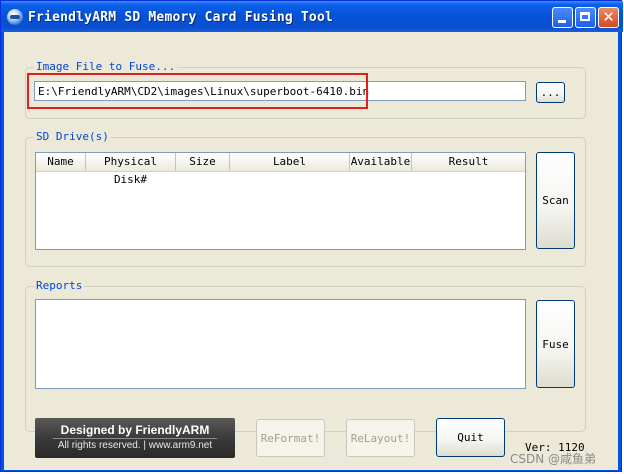  I want to click on app-icon, so click(15, 17).